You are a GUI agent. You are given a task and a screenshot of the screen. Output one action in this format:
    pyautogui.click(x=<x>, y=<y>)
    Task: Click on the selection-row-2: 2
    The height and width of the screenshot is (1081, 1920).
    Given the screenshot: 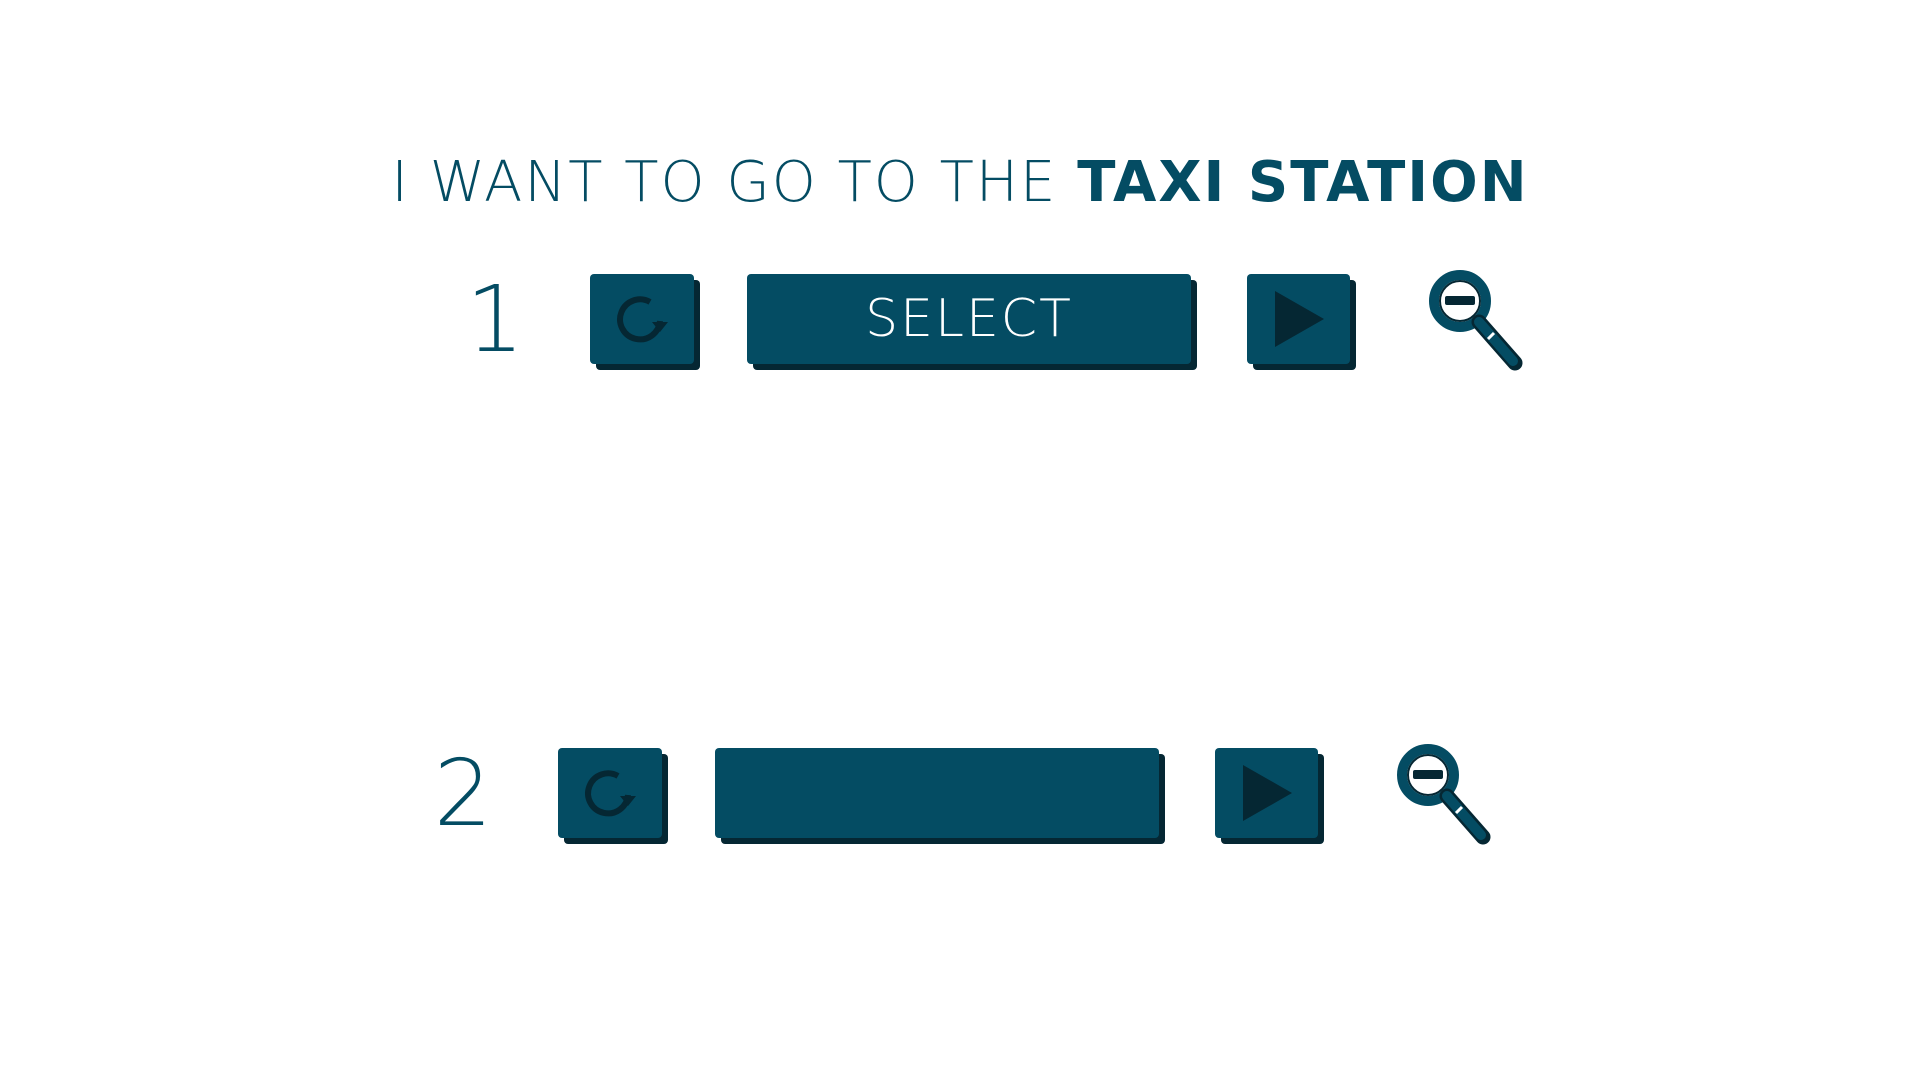 What is the action you would take?
    pyautogui.click(x=978, y=794)
    